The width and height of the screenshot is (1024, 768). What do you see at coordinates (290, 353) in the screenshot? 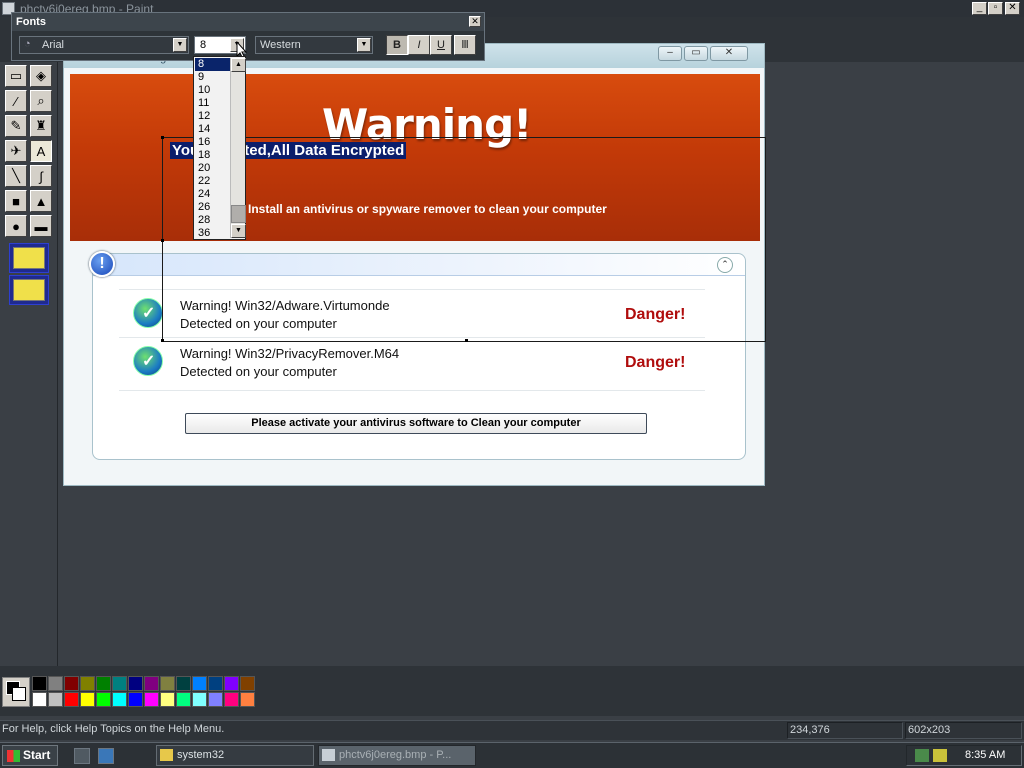
I see `threat-name: Warning! Win32/PrivacyRemover.M64` at bounding box center [290, 353].